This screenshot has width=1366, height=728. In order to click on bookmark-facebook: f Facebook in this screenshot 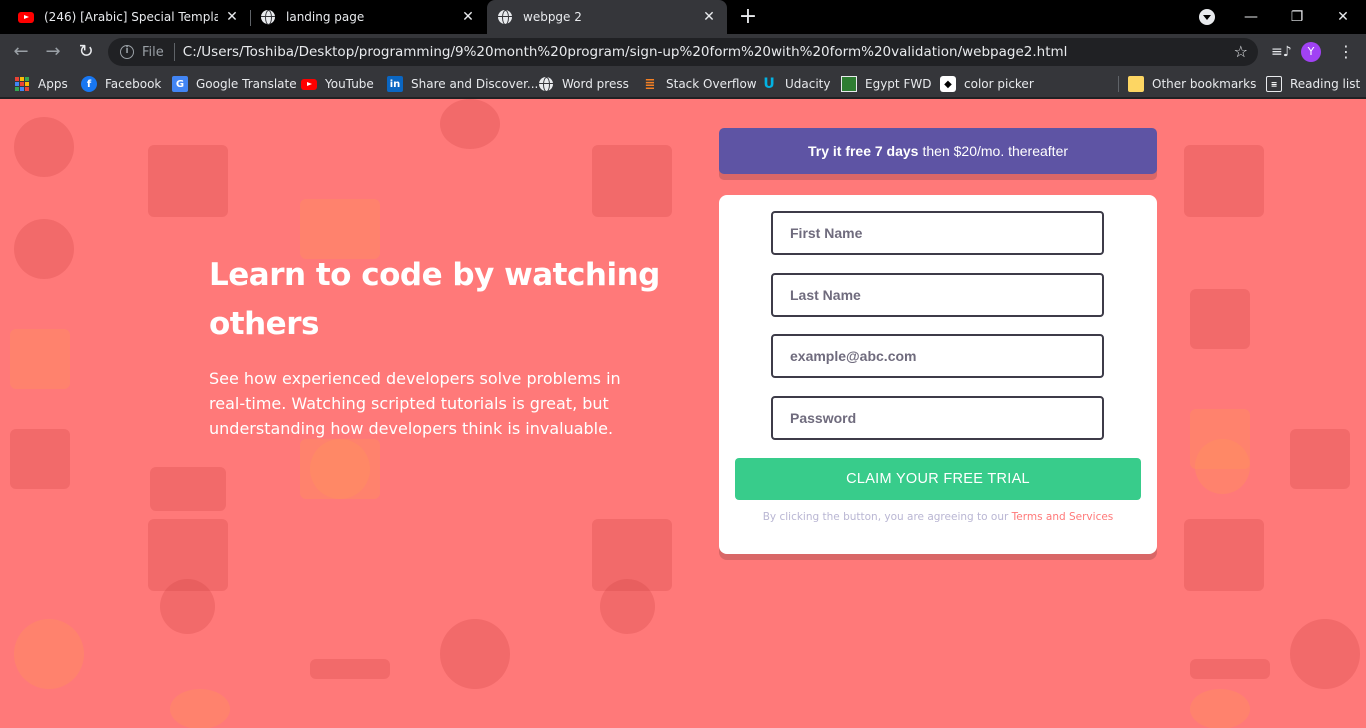, I will do `click(121, 84)`.